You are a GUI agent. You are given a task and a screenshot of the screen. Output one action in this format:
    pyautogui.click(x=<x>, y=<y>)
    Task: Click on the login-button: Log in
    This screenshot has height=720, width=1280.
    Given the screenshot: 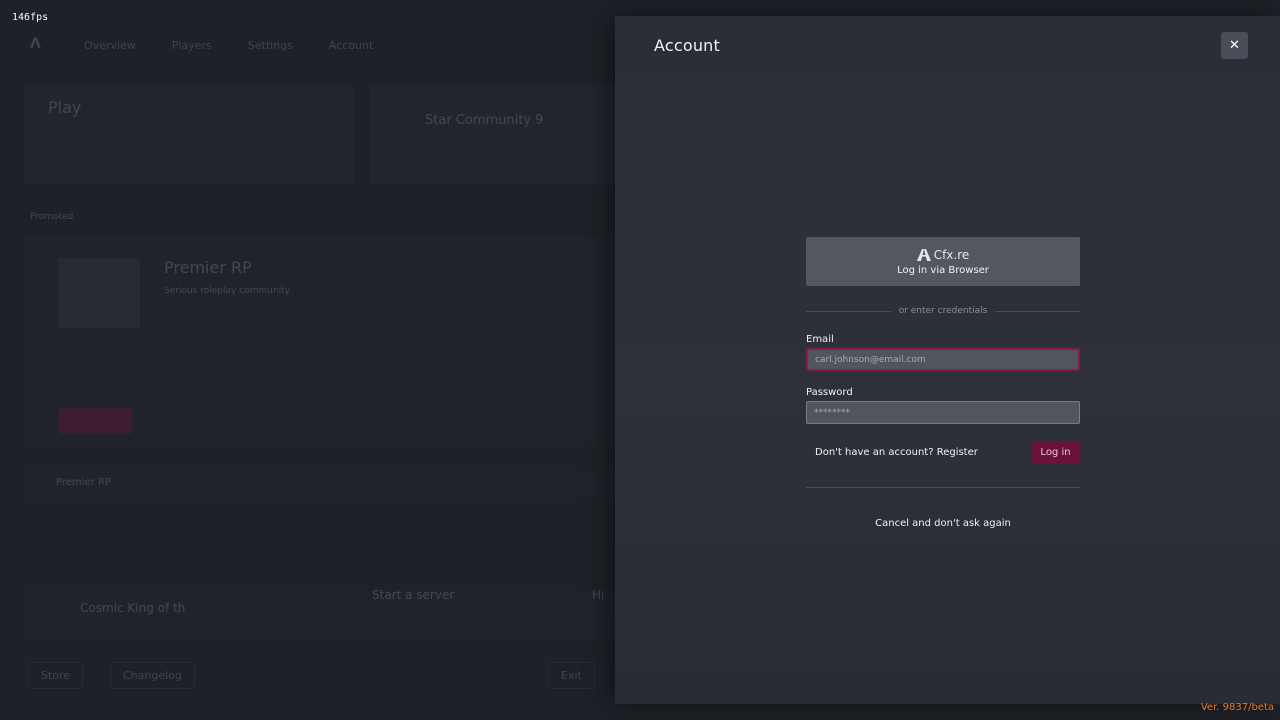 What is the action you would take?
    pyautogui.click(x=1055, y=452)
    